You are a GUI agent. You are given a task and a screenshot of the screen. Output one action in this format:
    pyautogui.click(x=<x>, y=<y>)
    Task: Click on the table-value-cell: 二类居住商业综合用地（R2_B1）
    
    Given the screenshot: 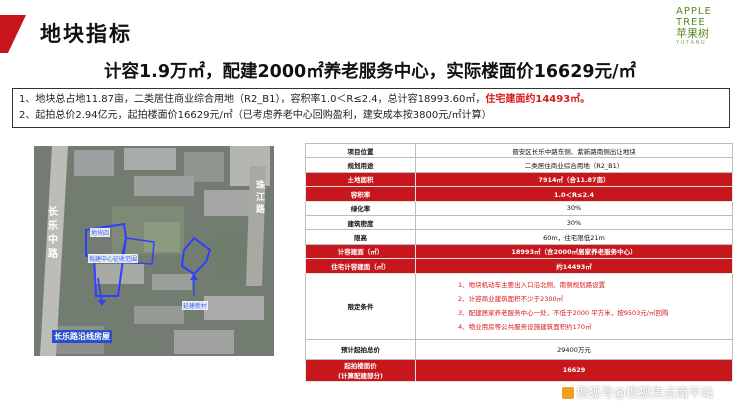 What is the action you would take?
    pyautogui.click(x=574, y=165)
    